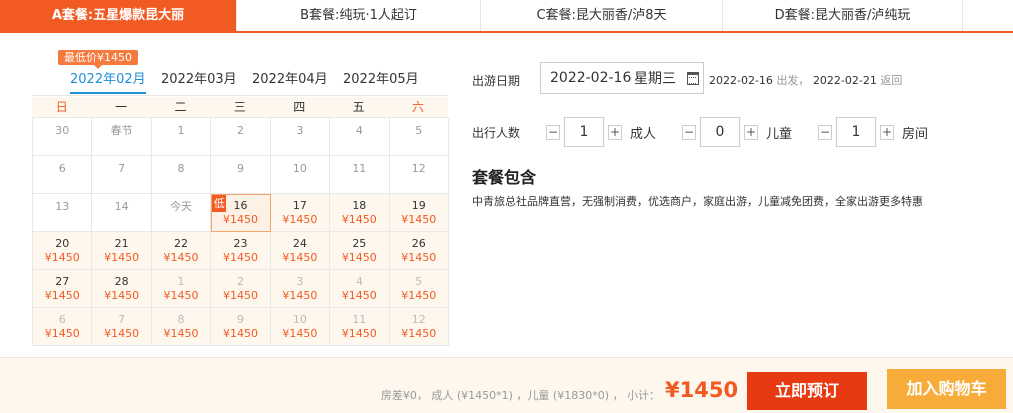 Image resolution: width=1013 pixels, height=413 pixels. I want to click on room-stepper: − 1 + 房间, so click(873, 132).